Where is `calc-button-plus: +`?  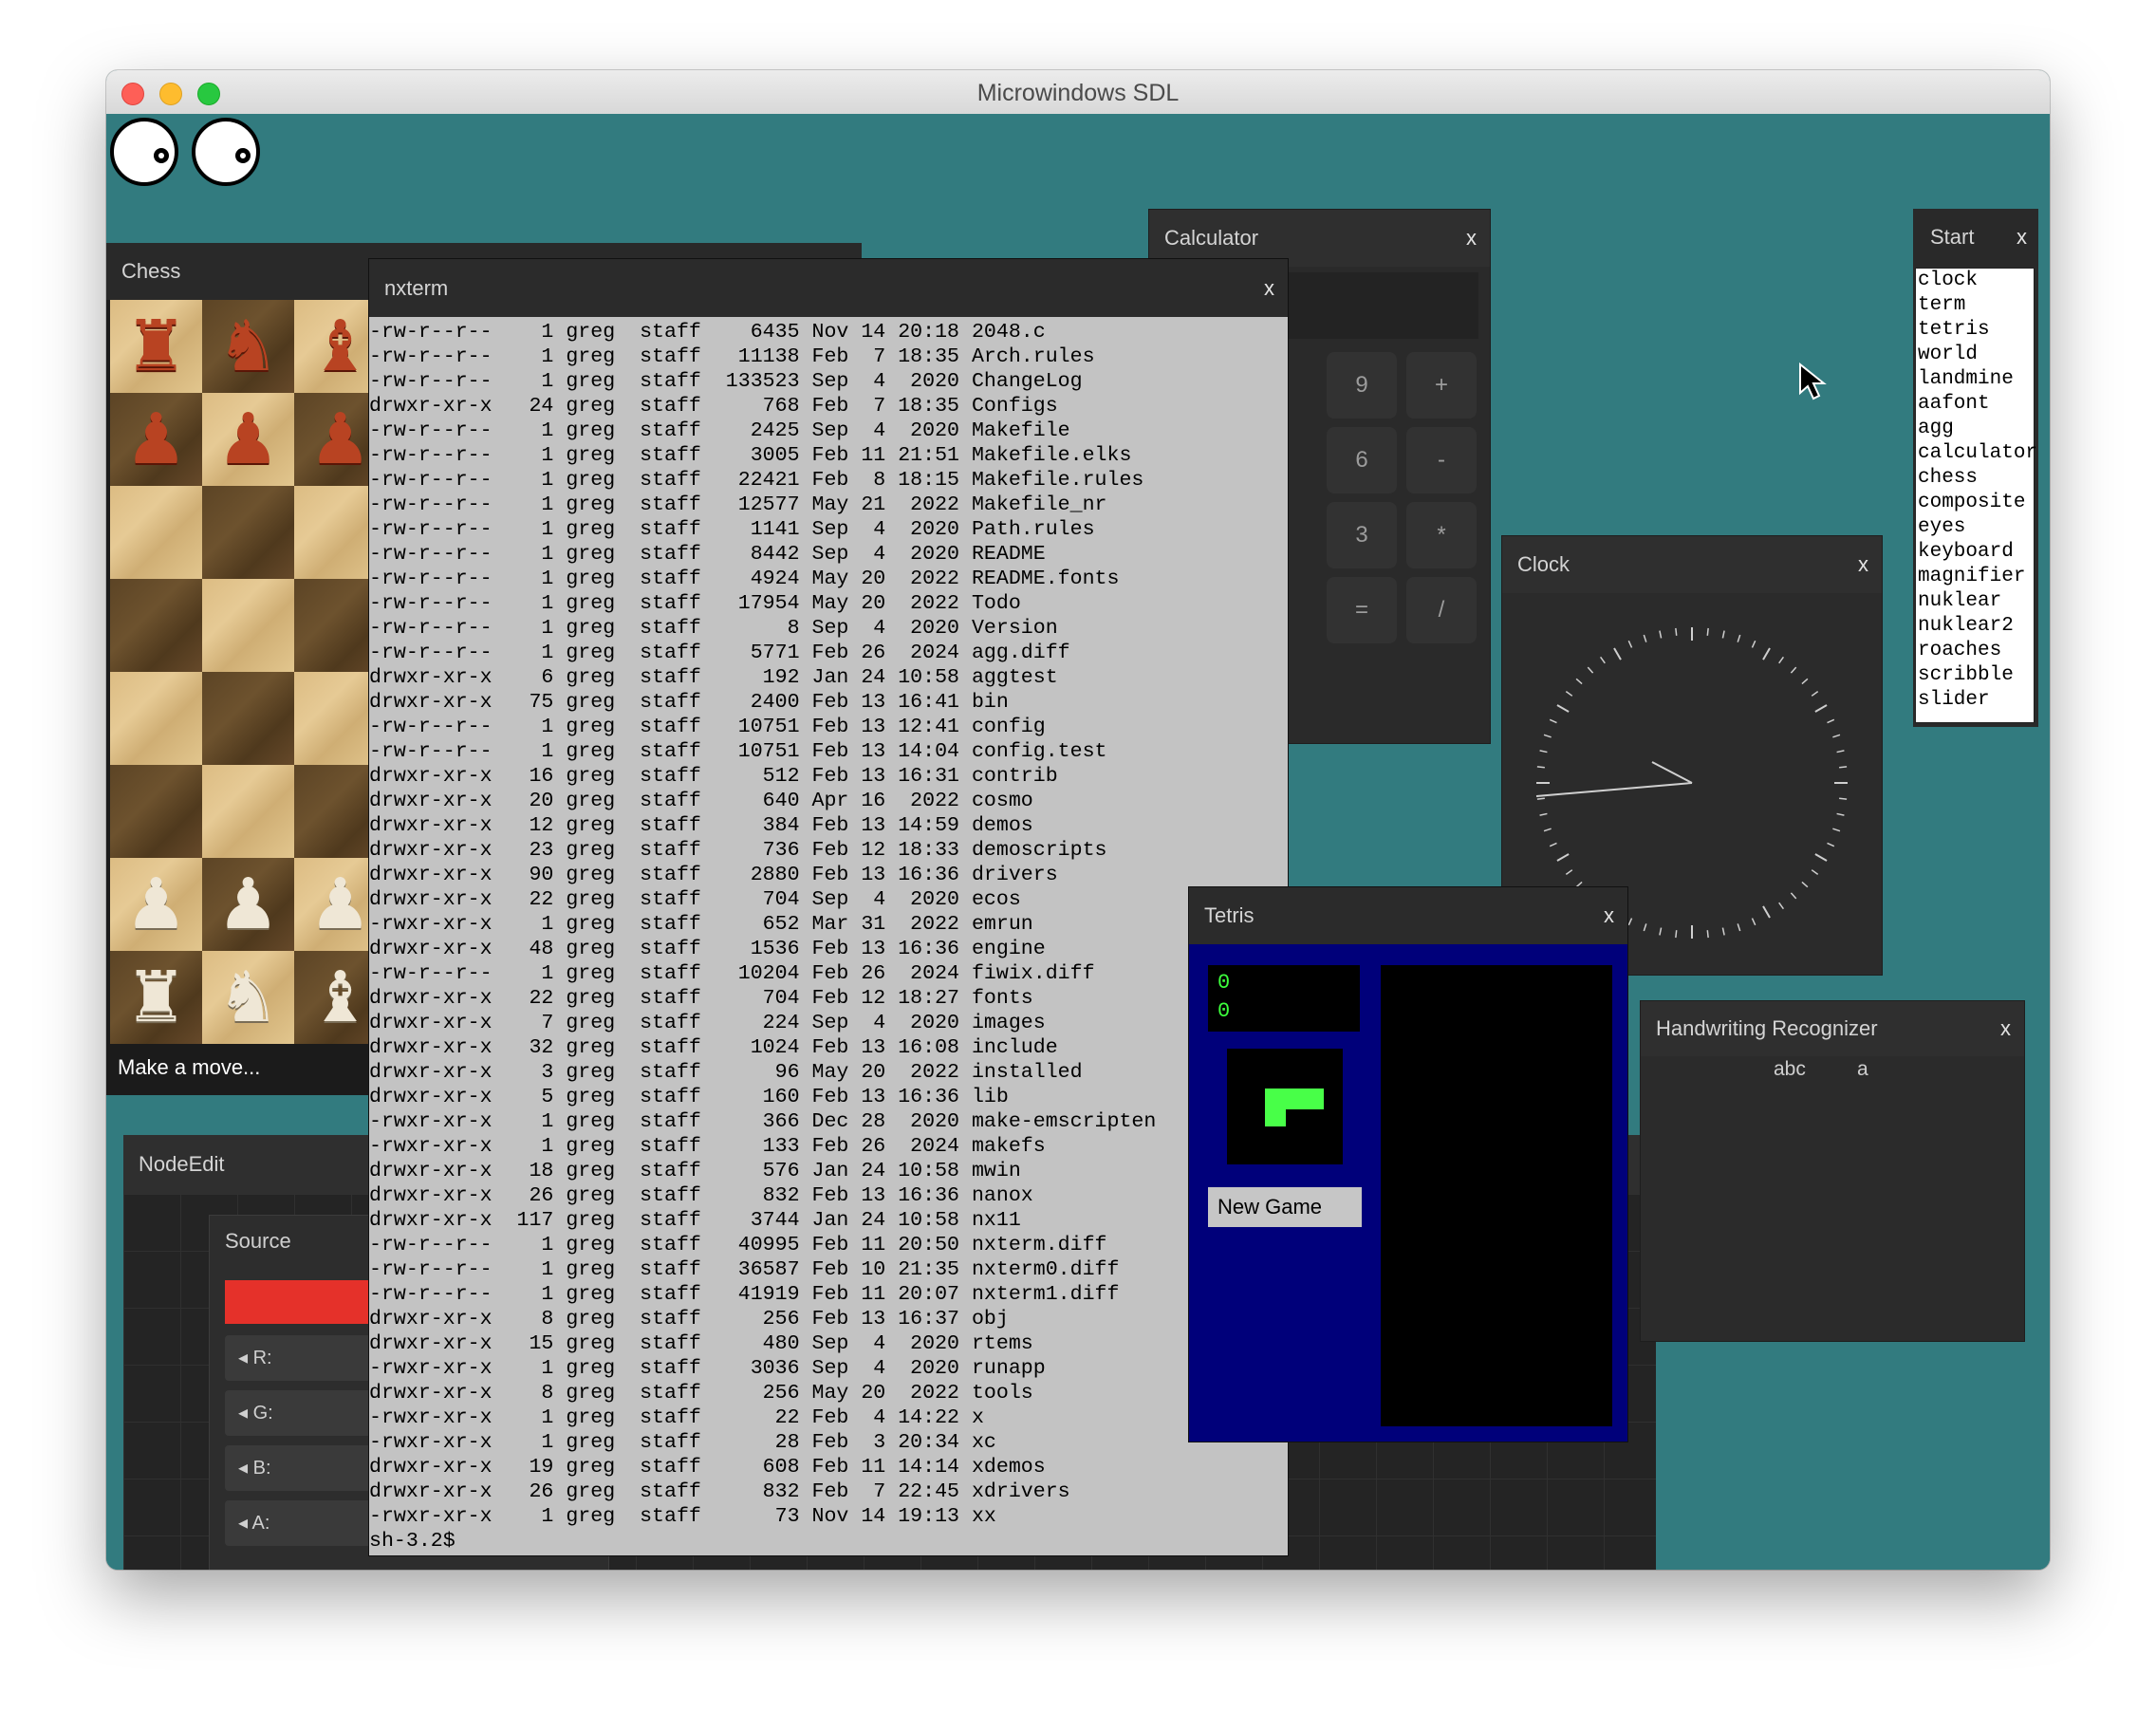
calc-button-plus: + is located at coordinates (1441, 385).